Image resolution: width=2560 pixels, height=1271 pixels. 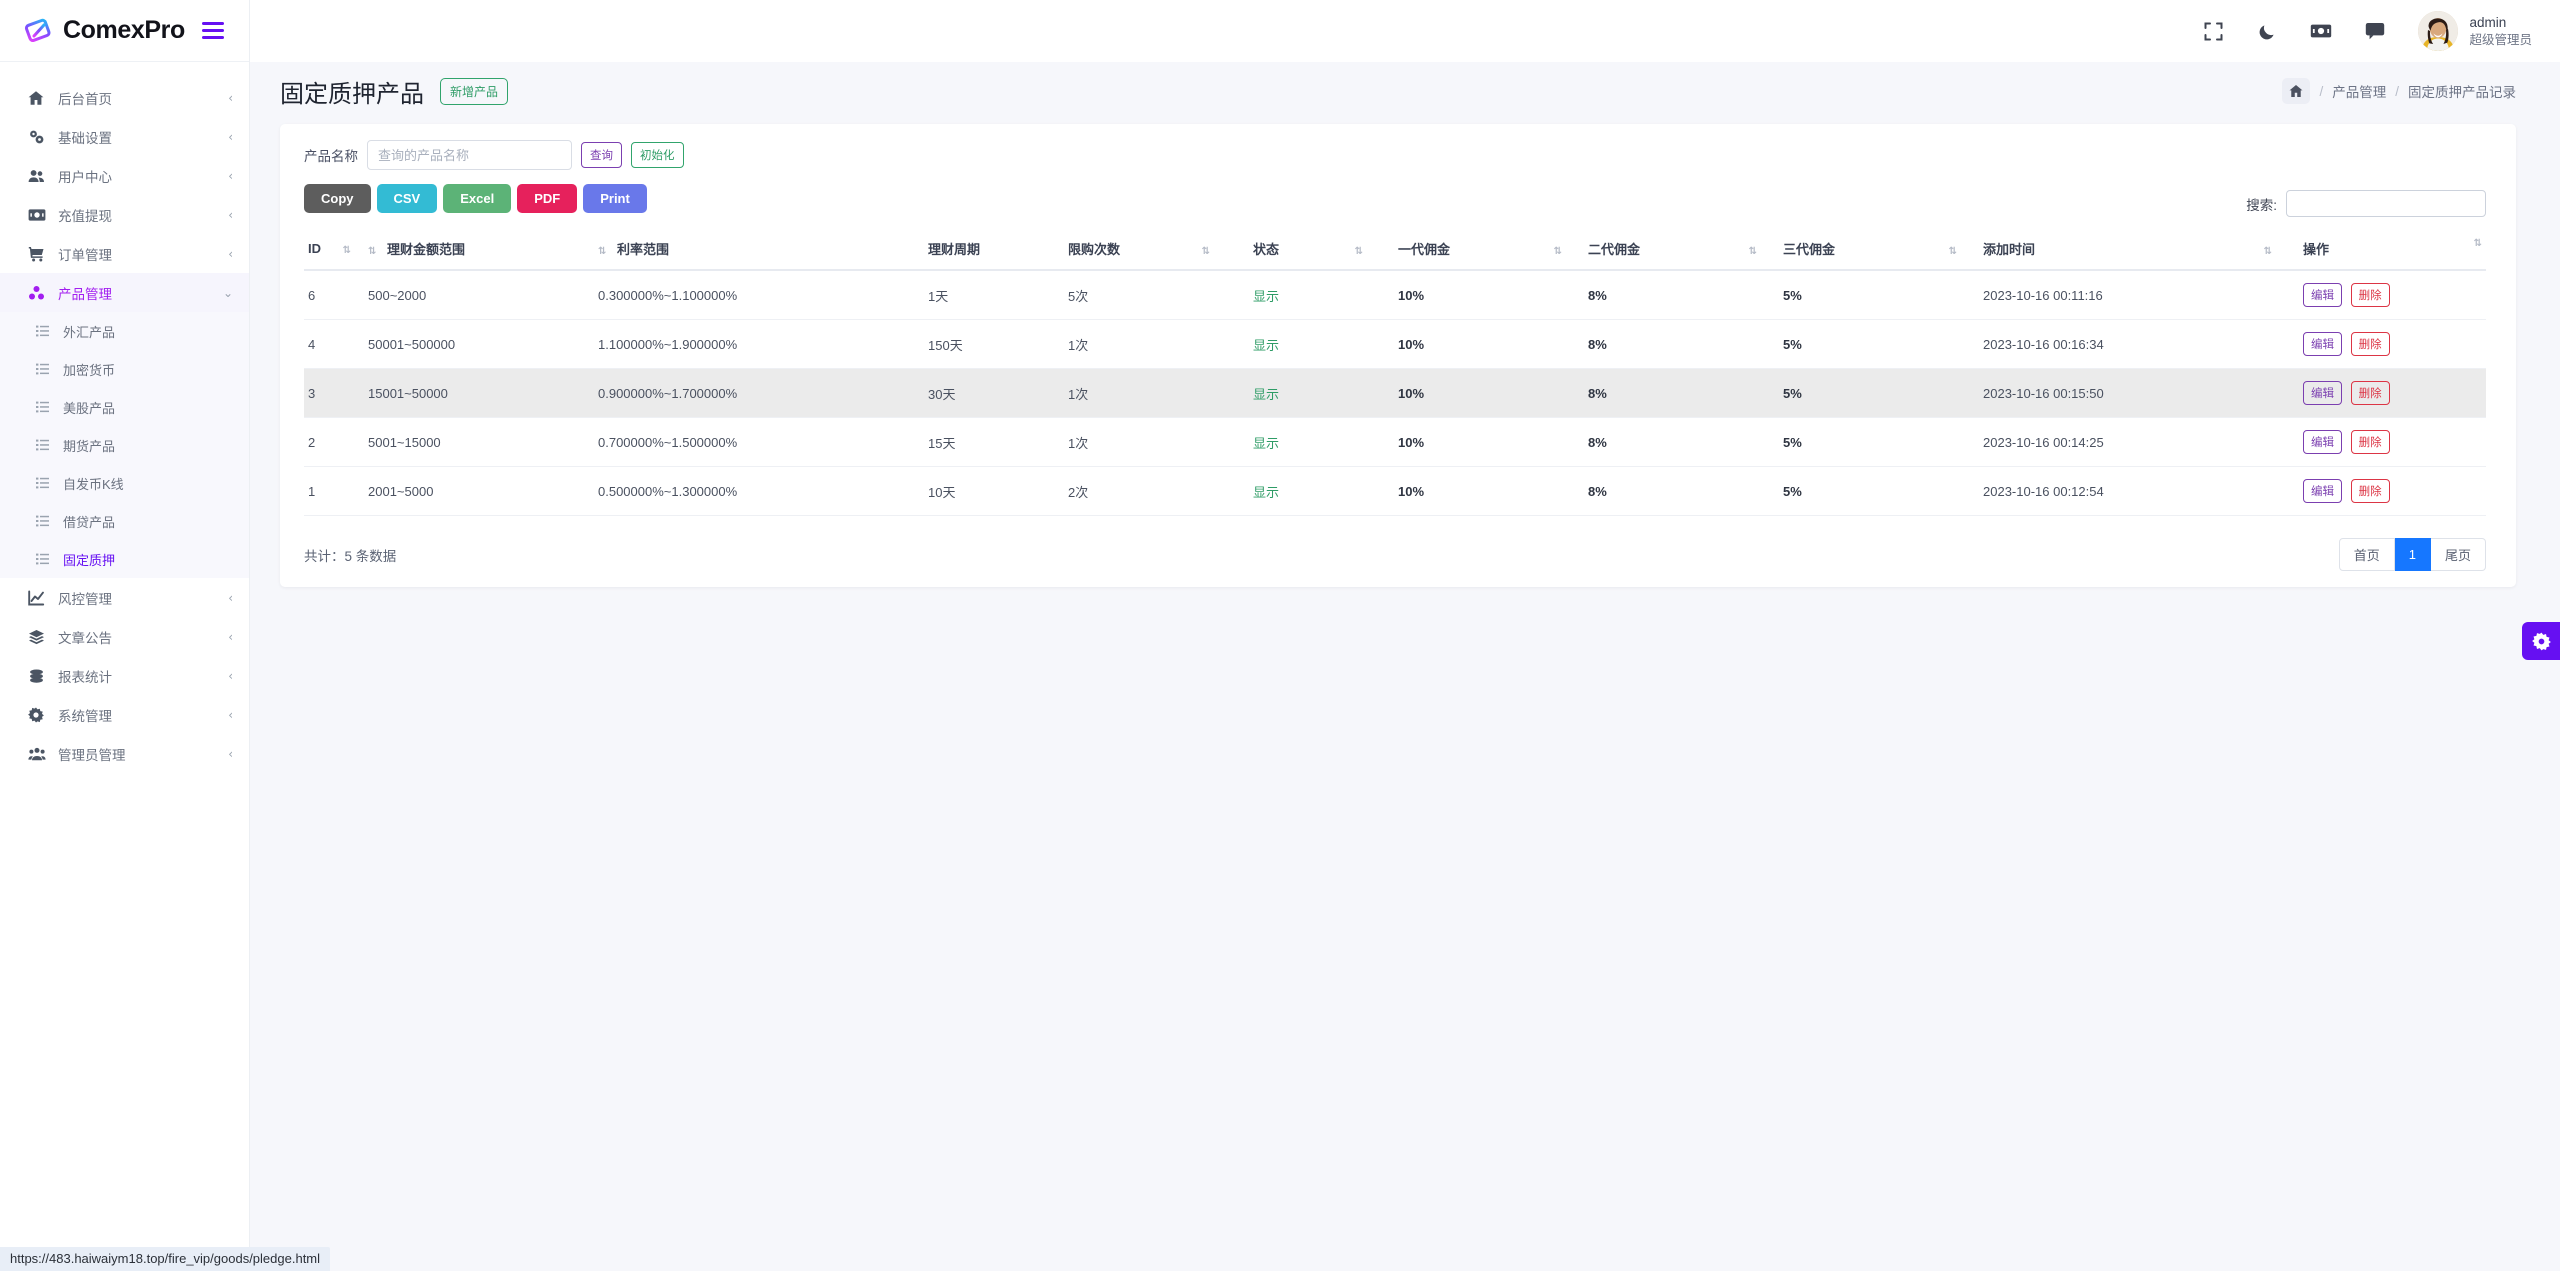 What do you see at coordinates (337, 198) in the screenshot?
I see `copy-button: Copy` at bounding box center [337, 198].